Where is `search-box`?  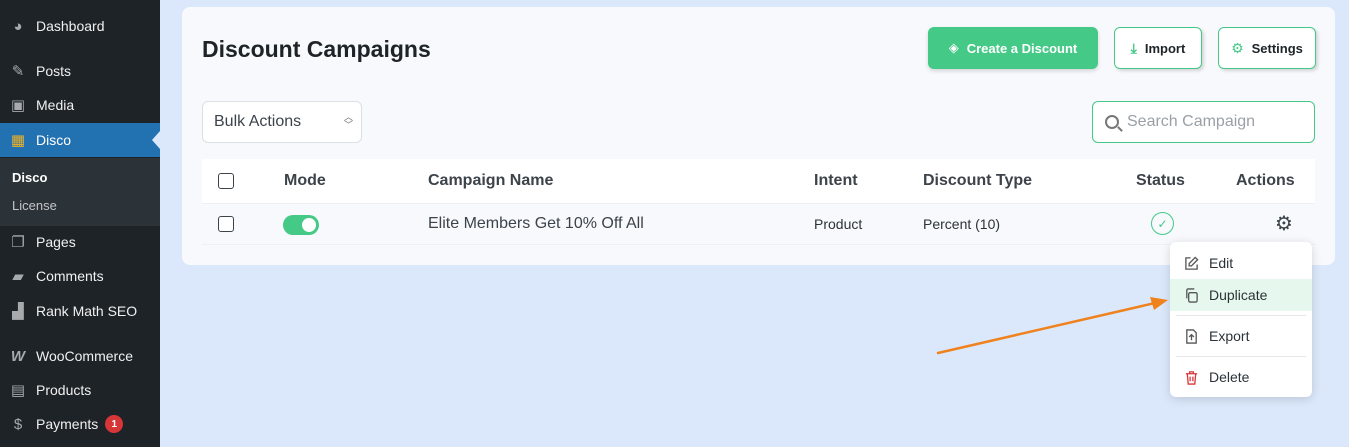 search-box is located at coordinates (1203, 122).